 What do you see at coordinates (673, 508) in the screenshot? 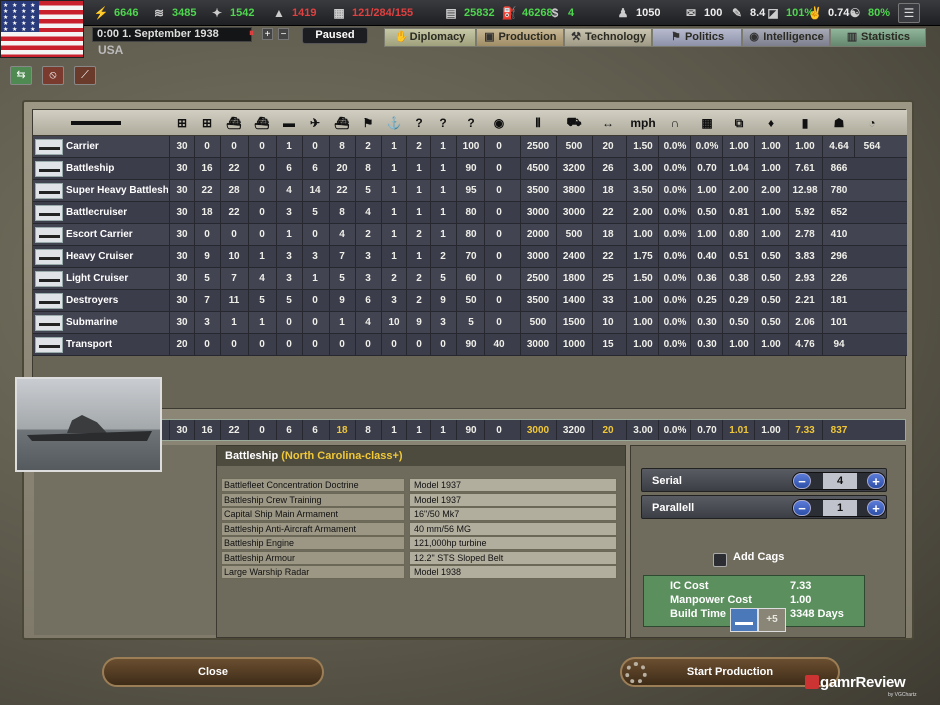
I see `parallel-label: Parallell` at bounding box center [673, 508].